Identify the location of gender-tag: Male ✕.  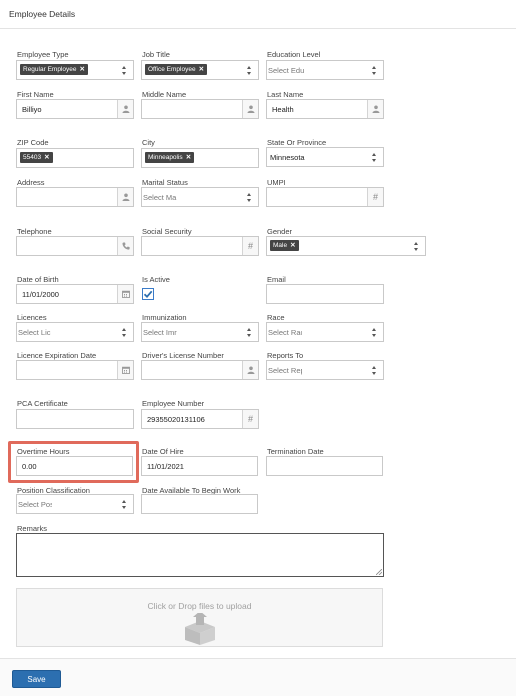
(284, 245).